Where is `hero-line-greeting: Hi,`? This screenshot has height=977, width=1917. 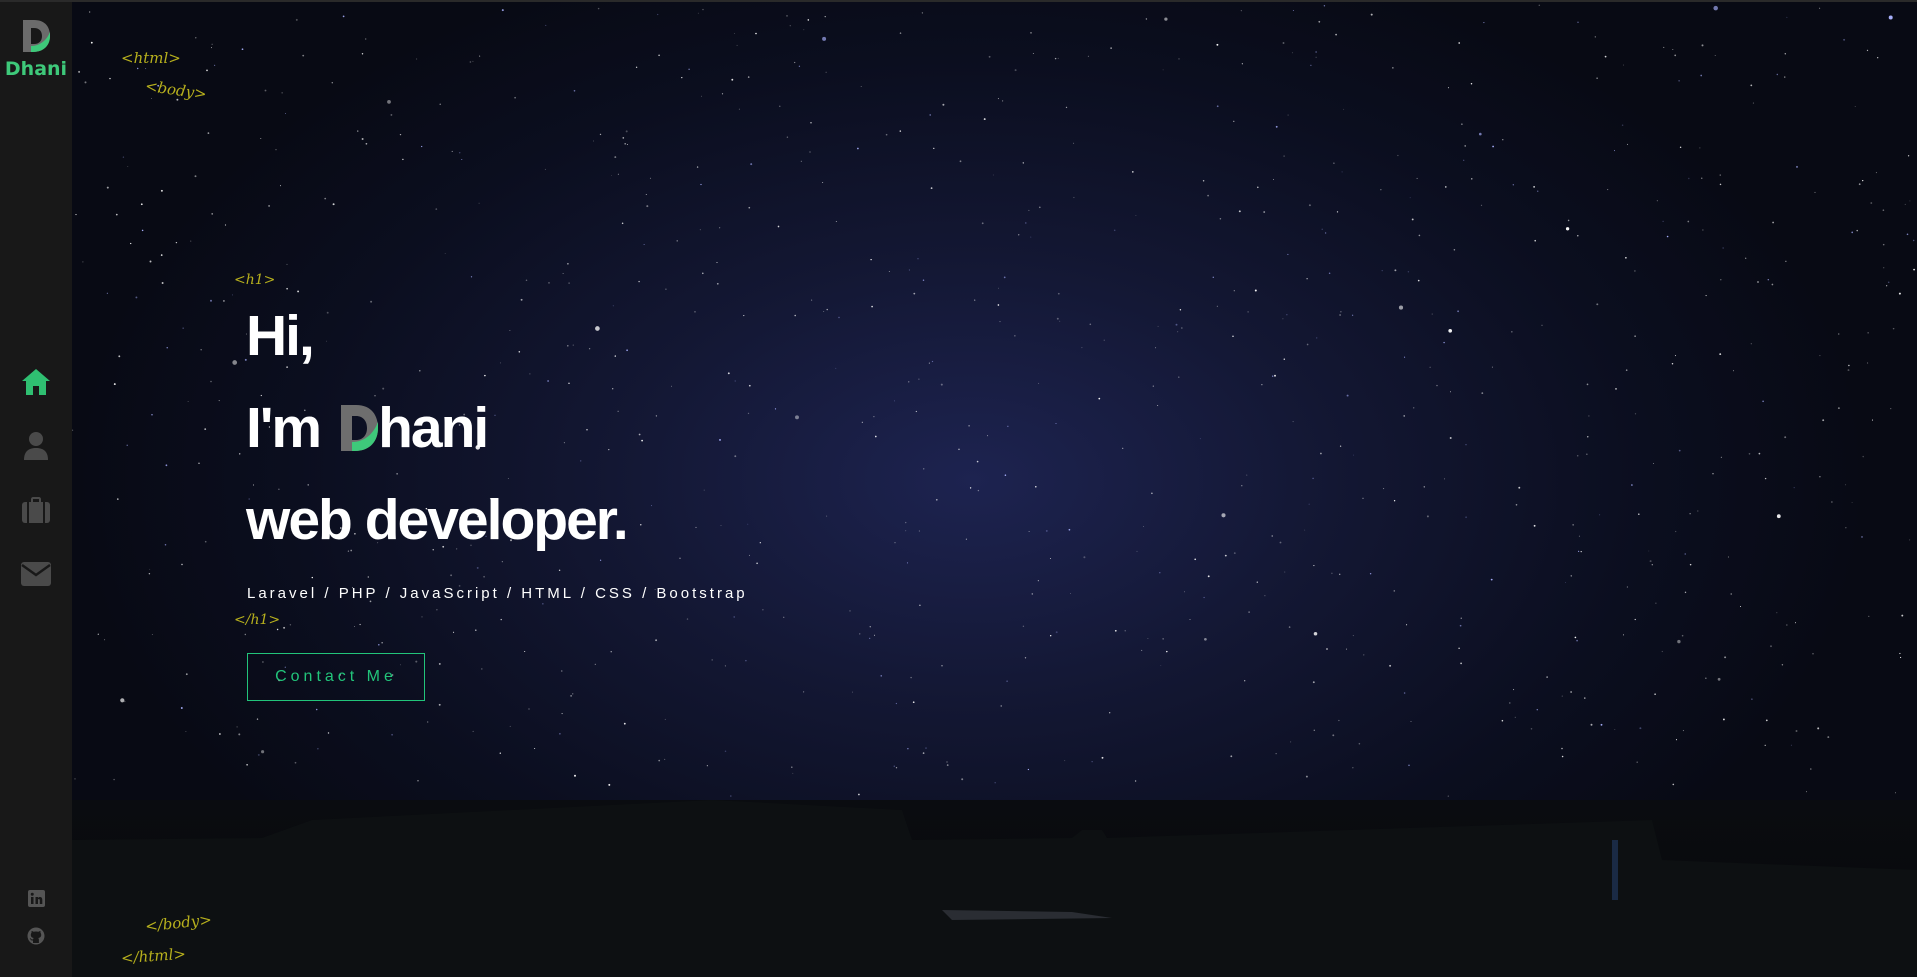
hero-line-greeting: Hi, is located at coordinates (280, 336).